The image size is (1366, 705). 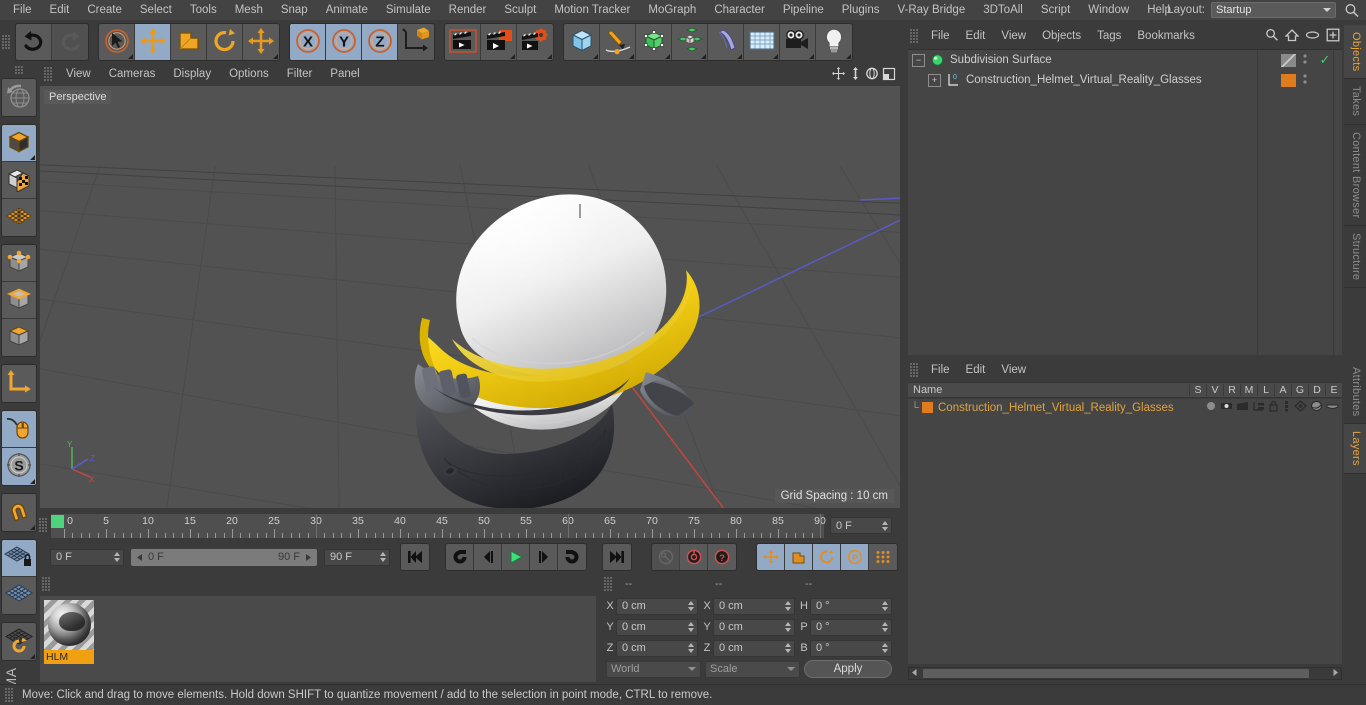 I want to click on add-light-button, so click(x=834, y=42).